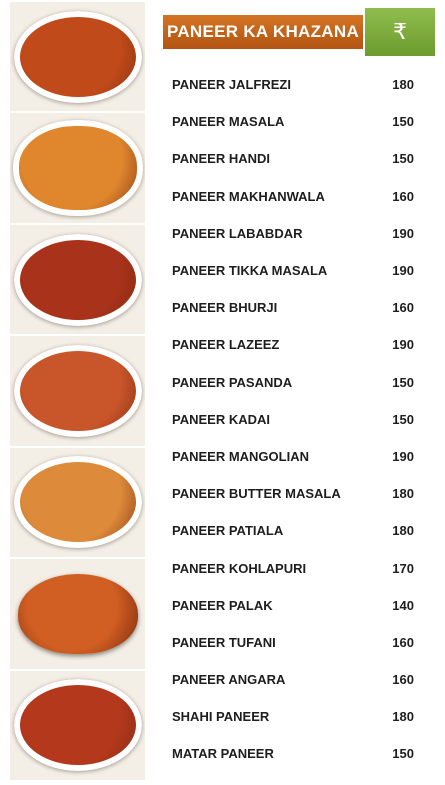 The height and width of the screenshot is (785, 445). I want to click on menu-item-name: PANEER MANGOLIAN, so click(240, 456).